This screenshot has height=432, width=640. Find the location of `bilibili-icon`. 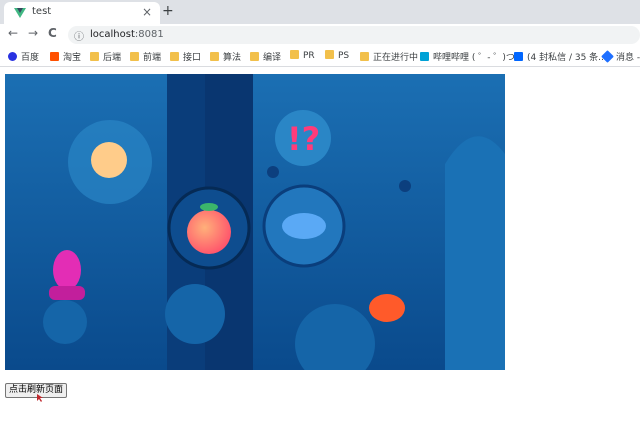

bilibili-icon is located at coordinates (424, 56).